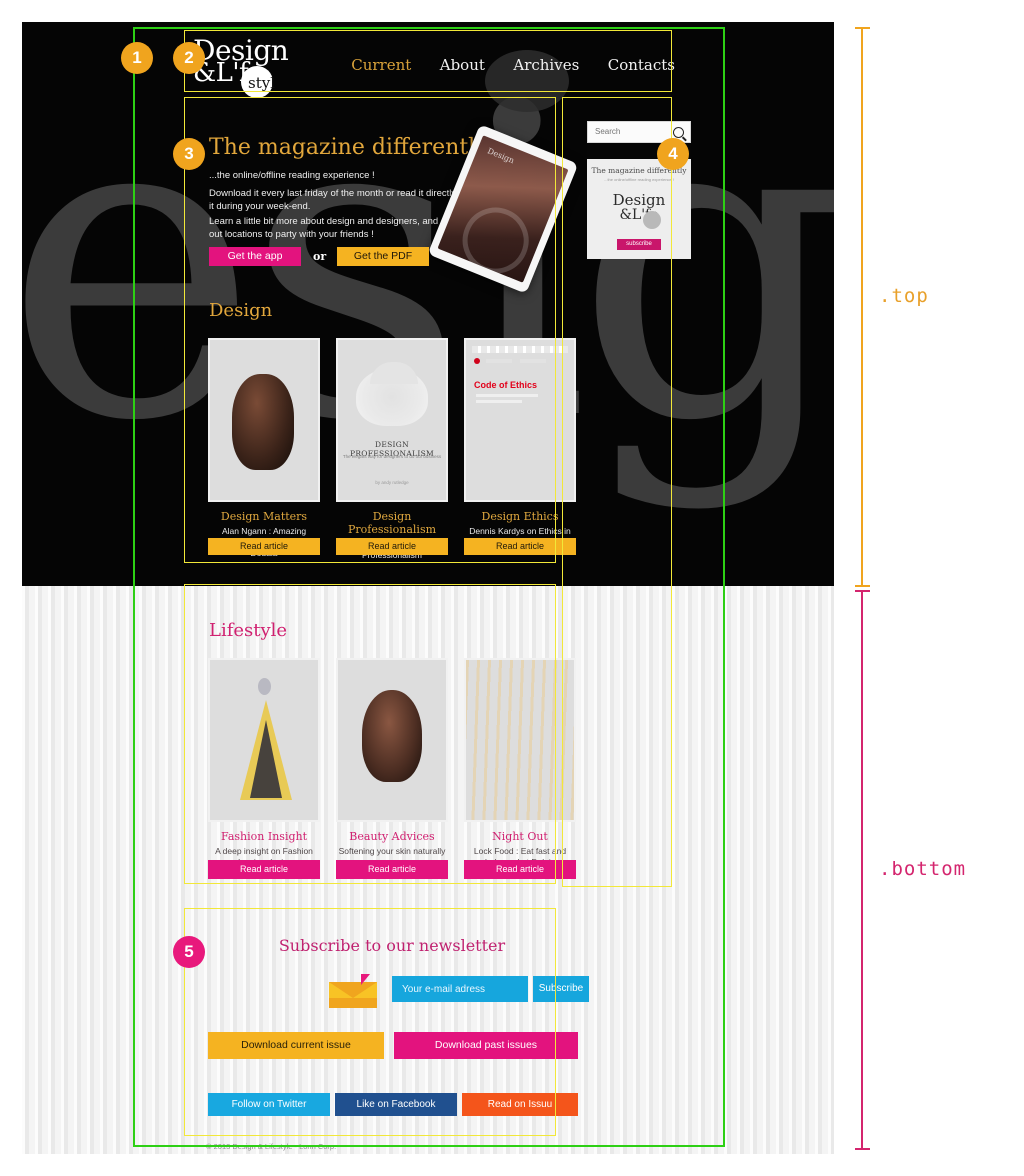 This screenshot has width=1024, height=1176. What do you see at coordinates (639, 215) in the screenshot?
I see `promo-logo-line-2: &L'fe` at bounding box center [639, 215].